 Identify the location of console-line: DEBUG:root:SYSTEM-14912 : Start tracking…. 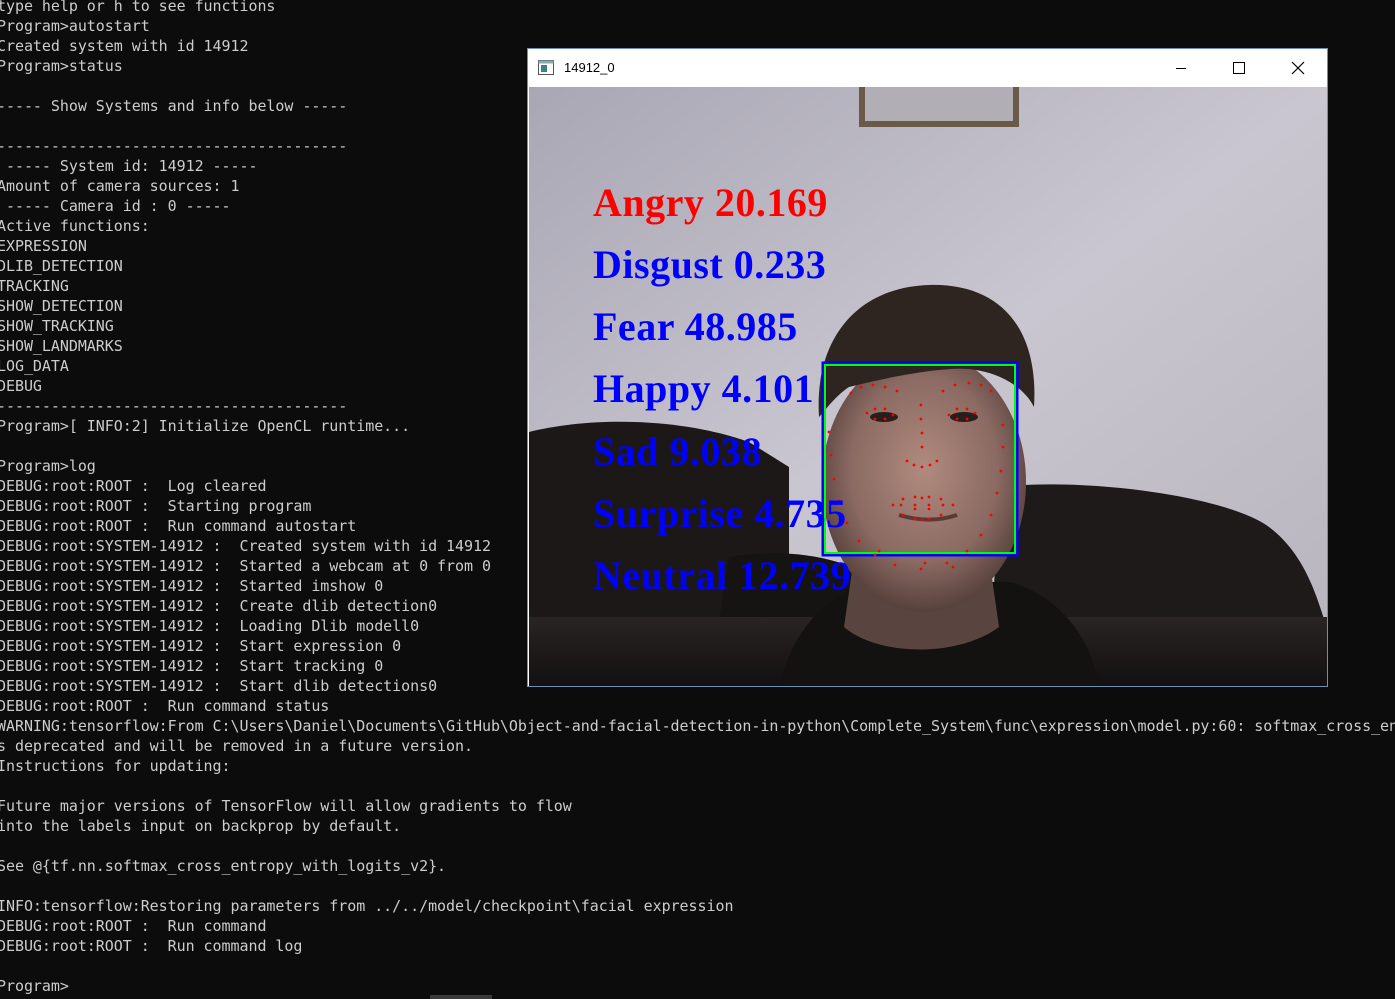
(192, 666).